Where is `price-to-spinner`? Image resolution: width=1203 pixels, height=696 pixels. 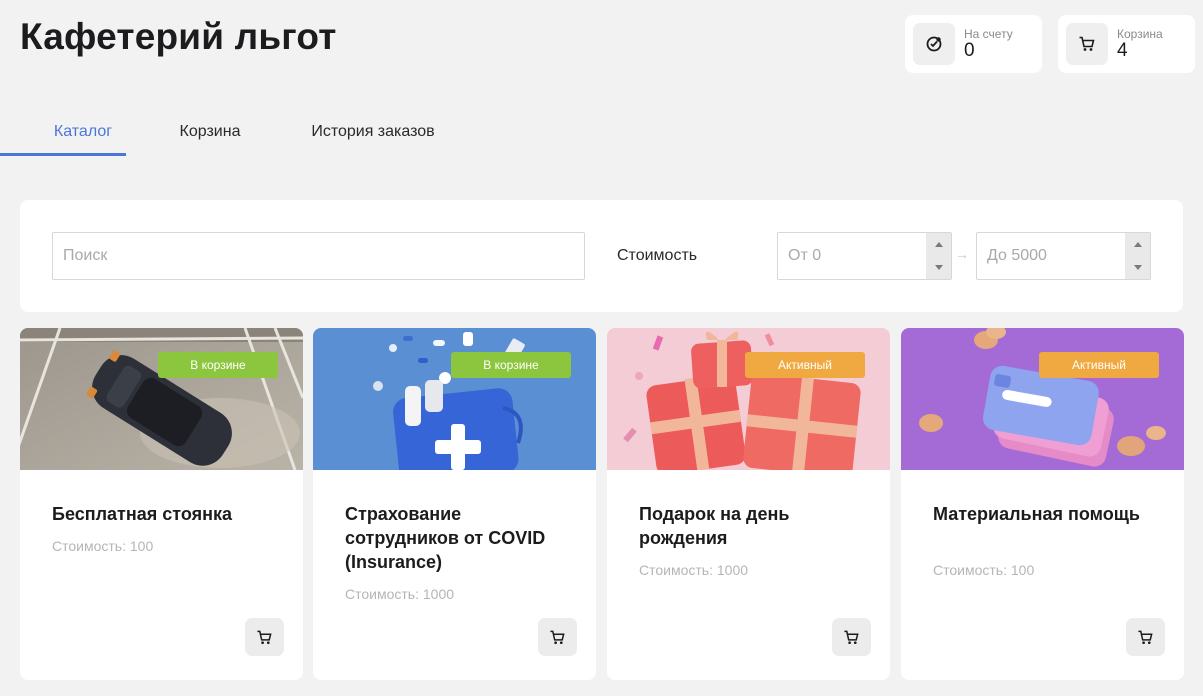 price-to-spinner is located at coordinates (1137, 256).